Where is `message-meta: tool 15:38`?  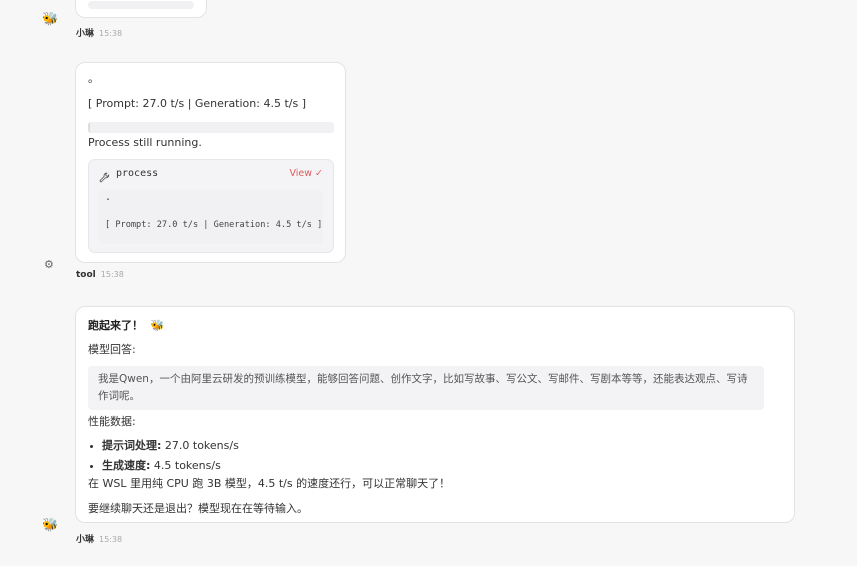
message-meta: tool 15:38 is located at coordinates (100, 275).